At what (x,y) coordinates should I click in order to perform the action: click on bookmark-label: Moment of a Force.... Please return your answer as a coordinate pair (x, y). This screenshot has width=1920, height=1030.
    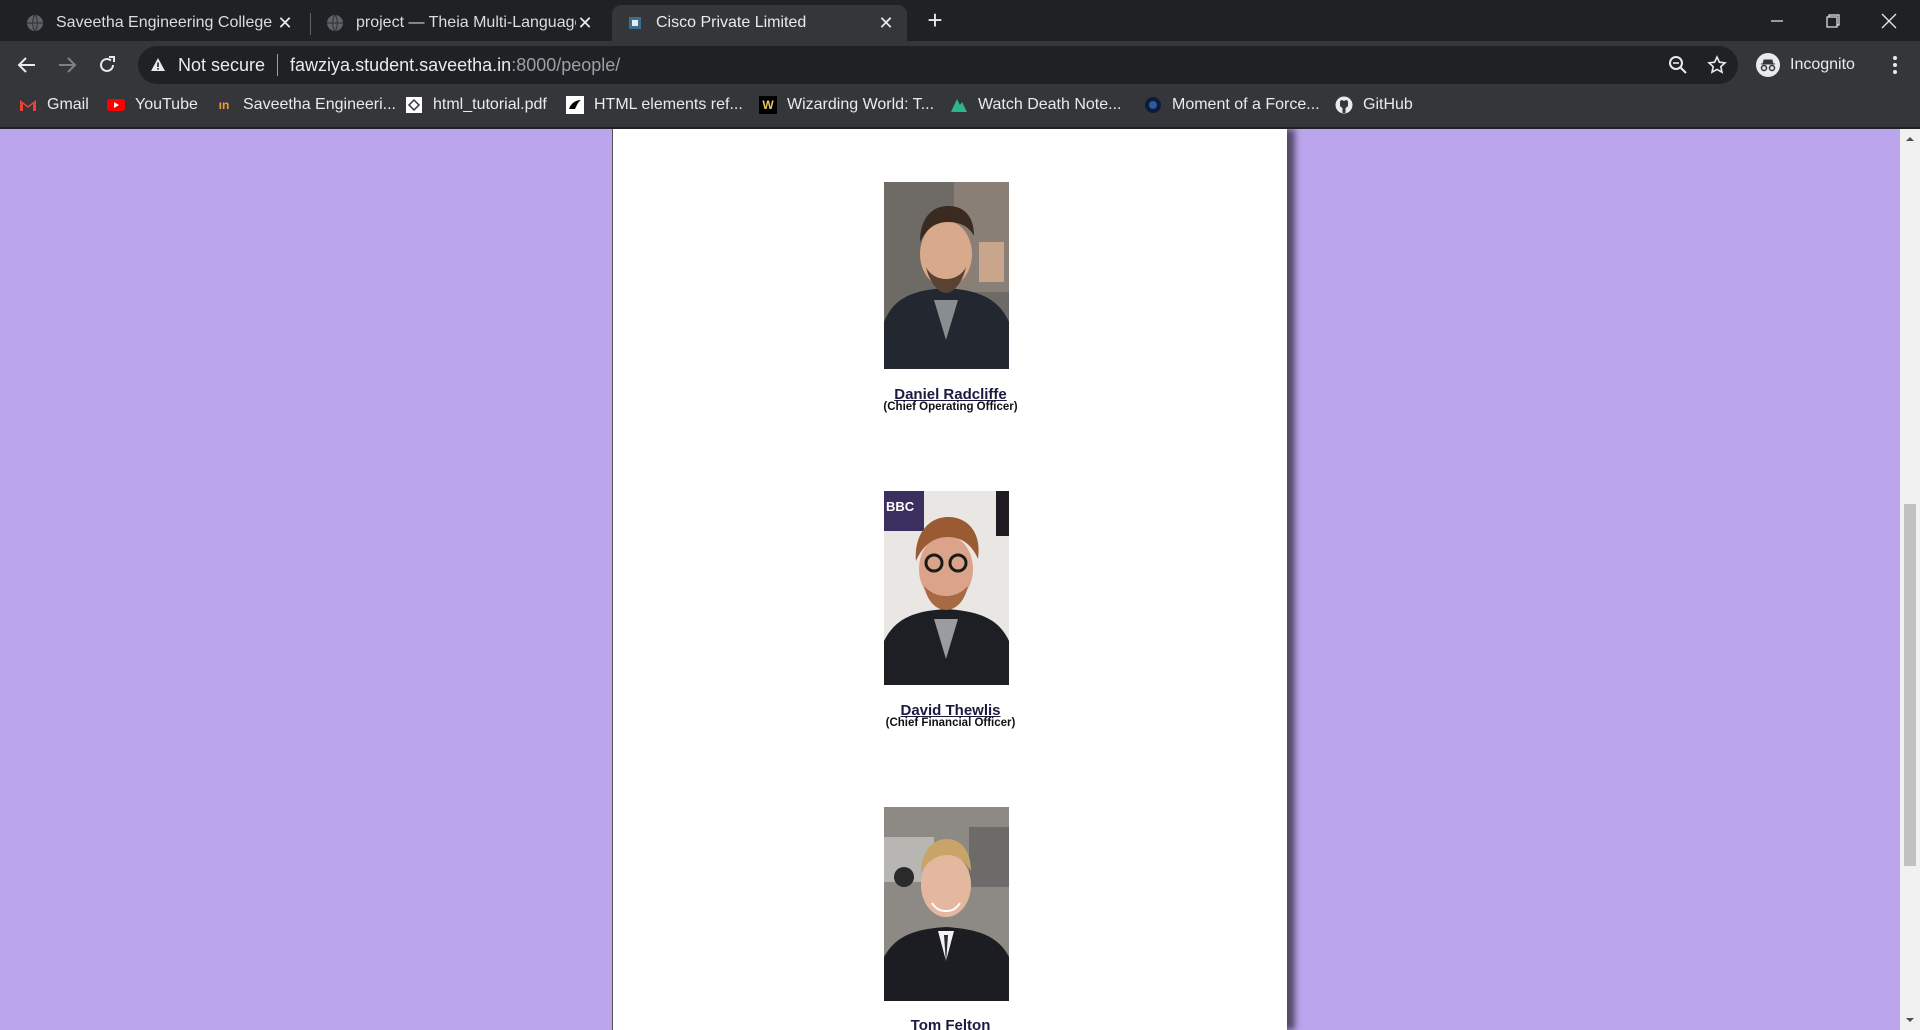
    Looking at the image, I should click on (1246, 104).